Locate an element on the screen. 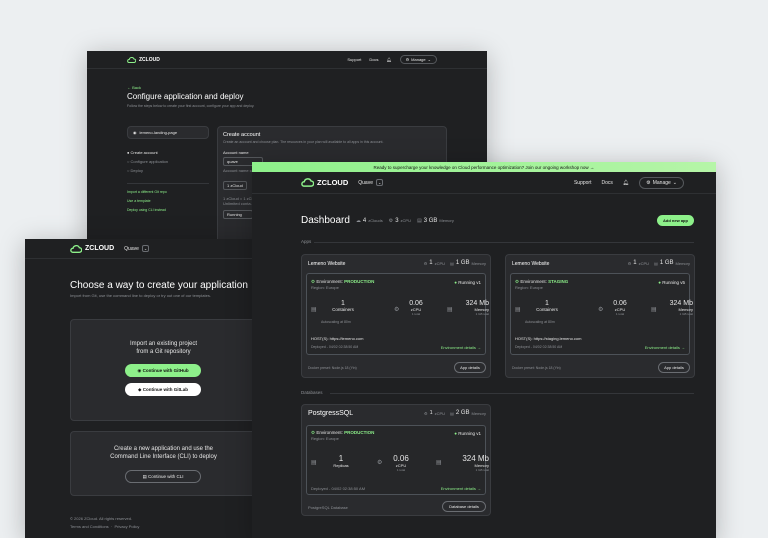  running-status: Running is located at coordinates (238, 214).